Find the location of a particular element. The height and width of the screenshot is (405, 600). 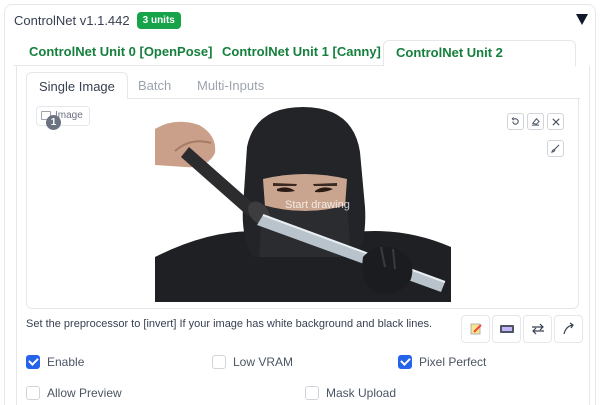

tab-single-image: Single Image is located at coordinates (77, 85).